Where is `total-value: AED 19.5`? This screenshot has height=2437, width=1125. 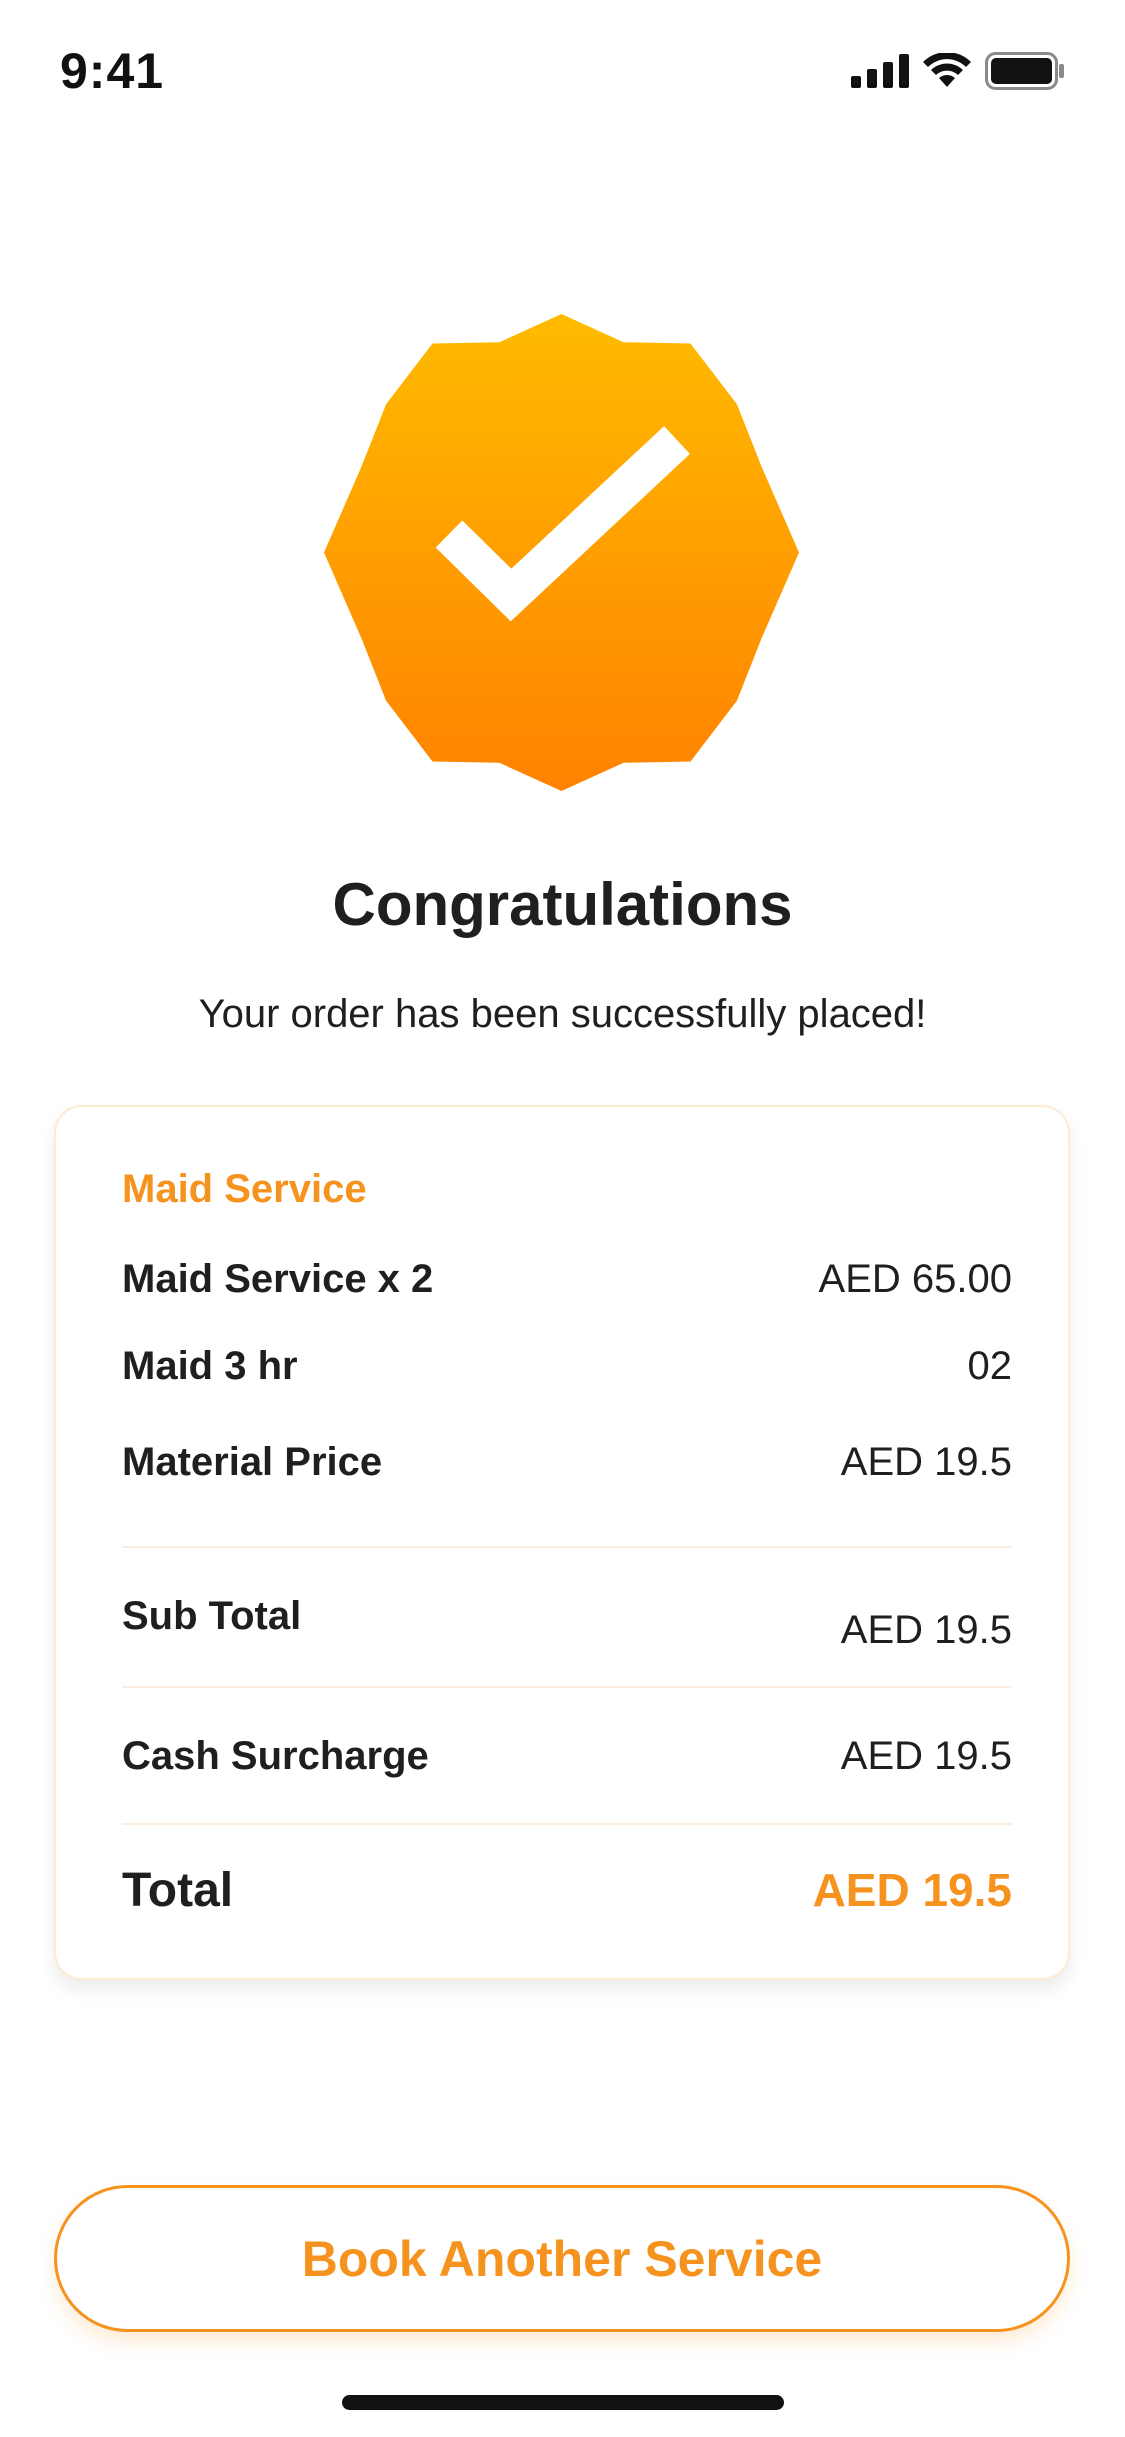 total-value: AED 19.5 is located at coordinates (912, 1890).